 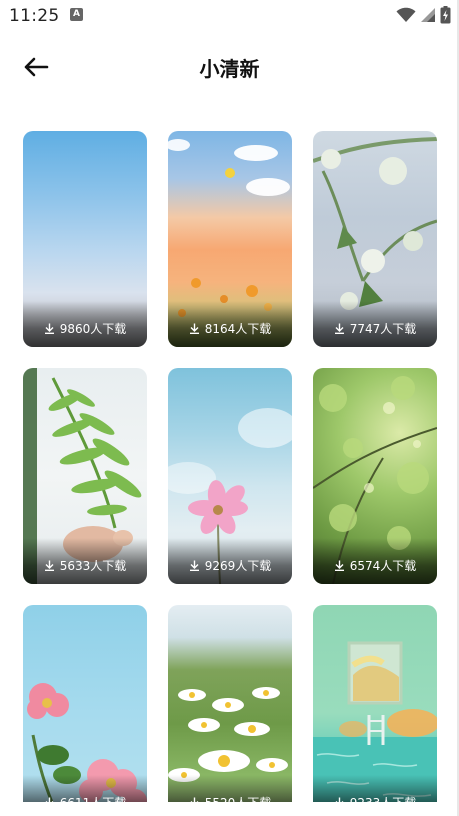 I want to click on download-count: 5633人下载, so click(x=85, y=565).